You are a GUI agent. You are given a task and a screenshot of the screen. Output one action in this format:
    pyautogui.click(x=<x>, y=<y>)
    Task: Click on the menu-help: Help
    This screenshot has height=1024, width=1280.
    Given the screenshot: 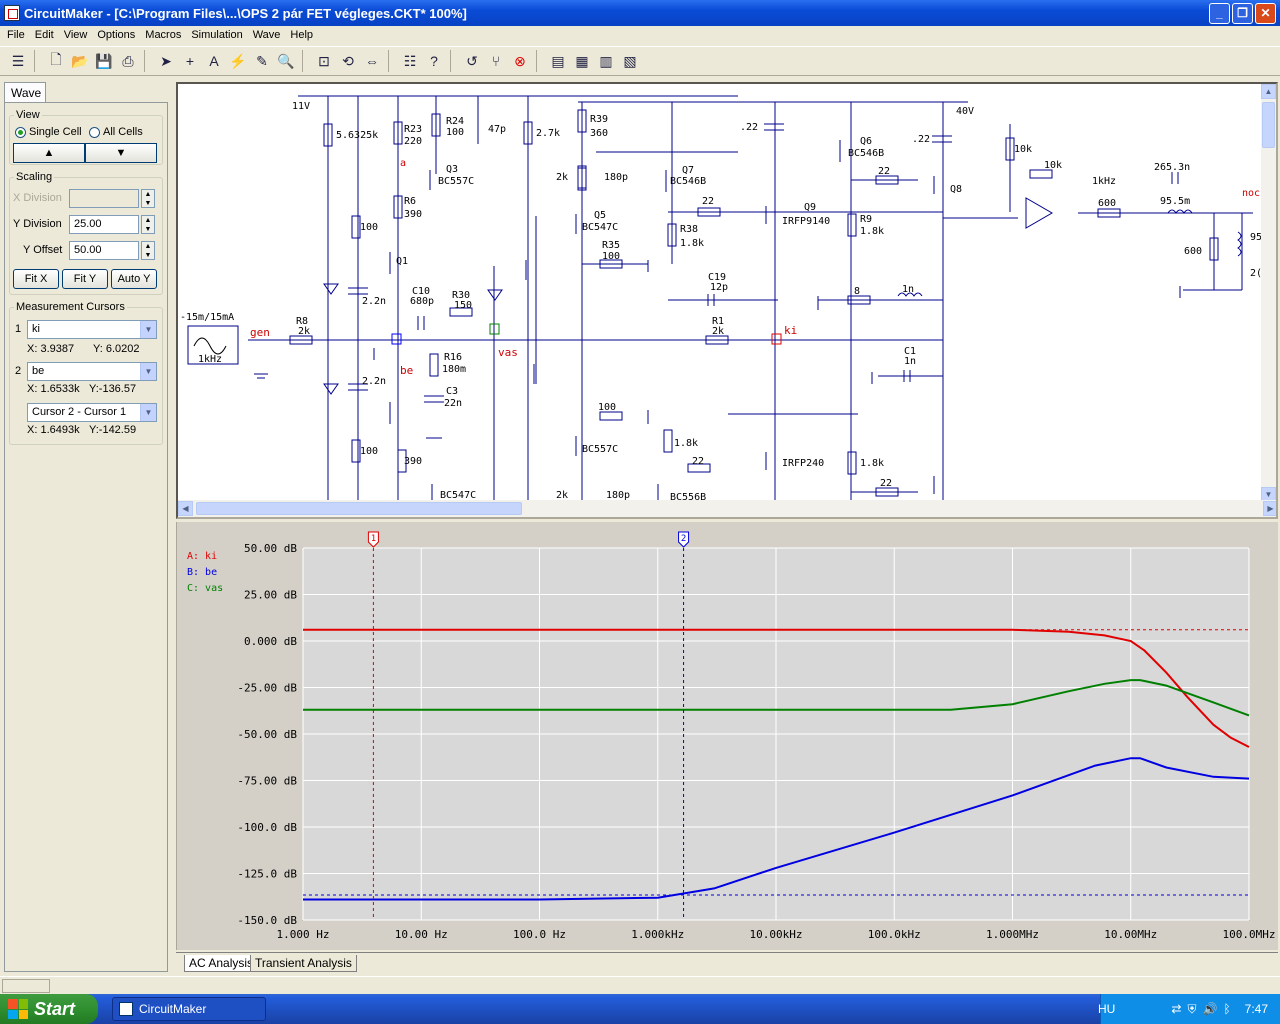 What is the action you would take?
    pyautogui.click(x=301, y=35)
    